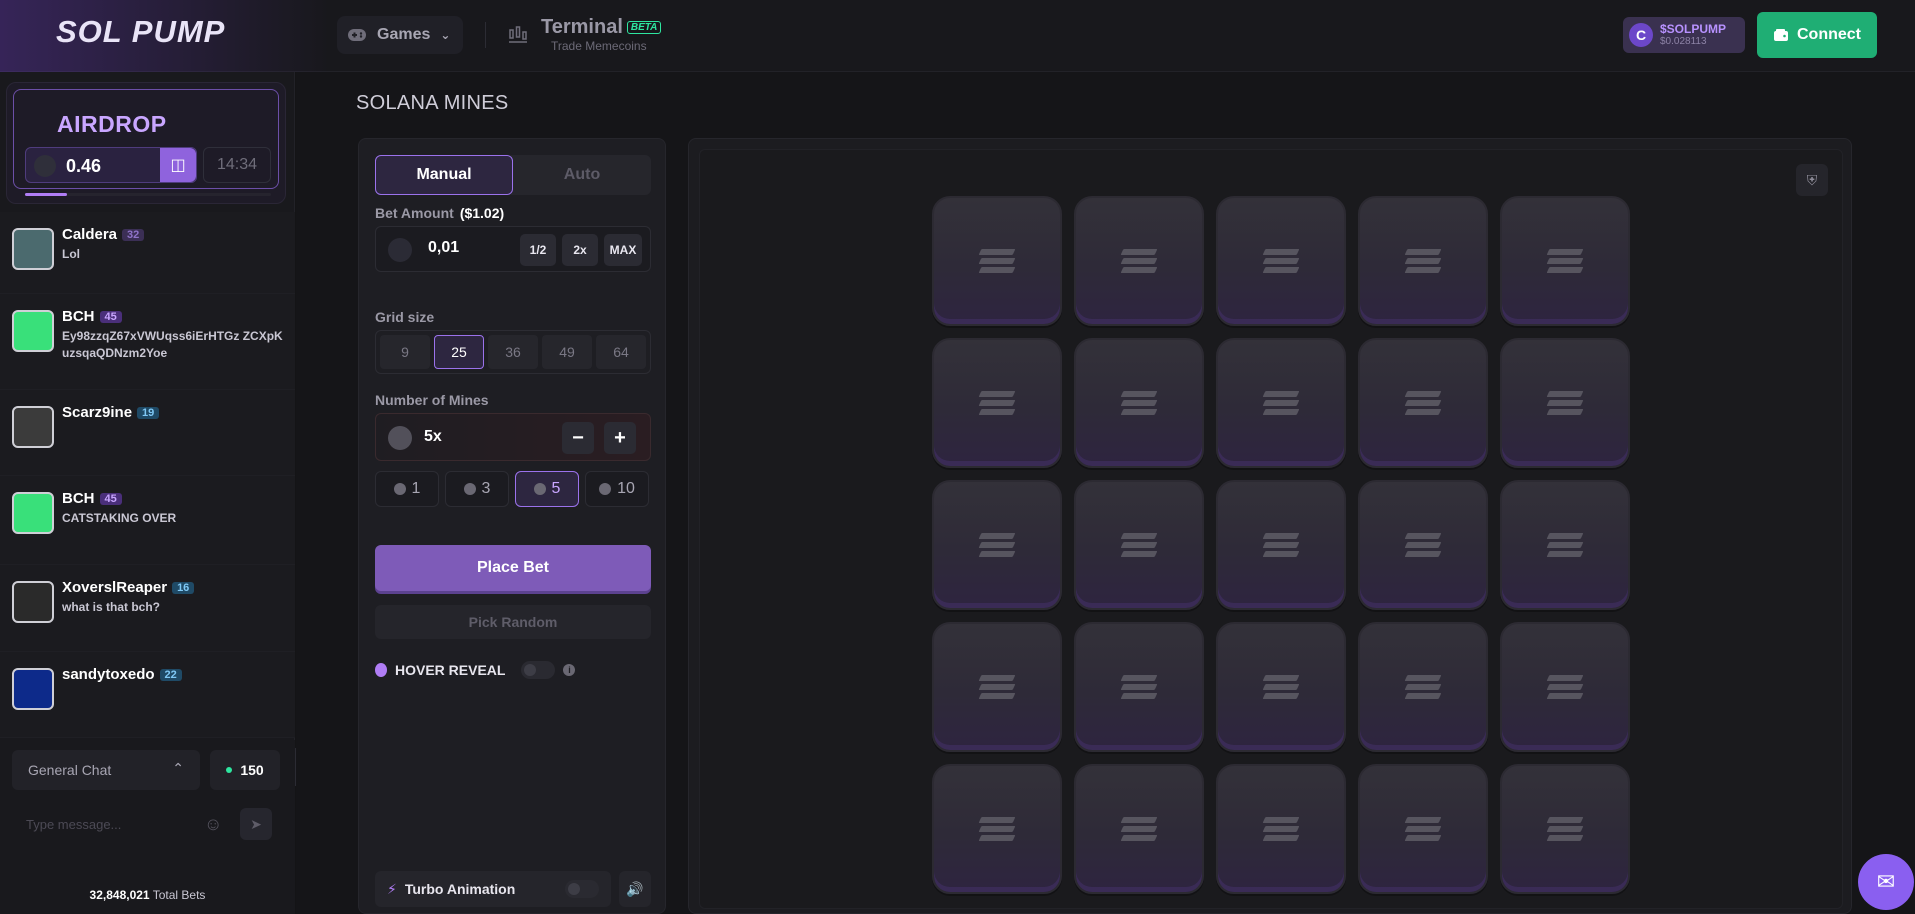 This screenshot has width=1915, height=914. Describe the element at coordinates (580, 250) in the screenshot. I see `bet-double-button: 2x` at that location.